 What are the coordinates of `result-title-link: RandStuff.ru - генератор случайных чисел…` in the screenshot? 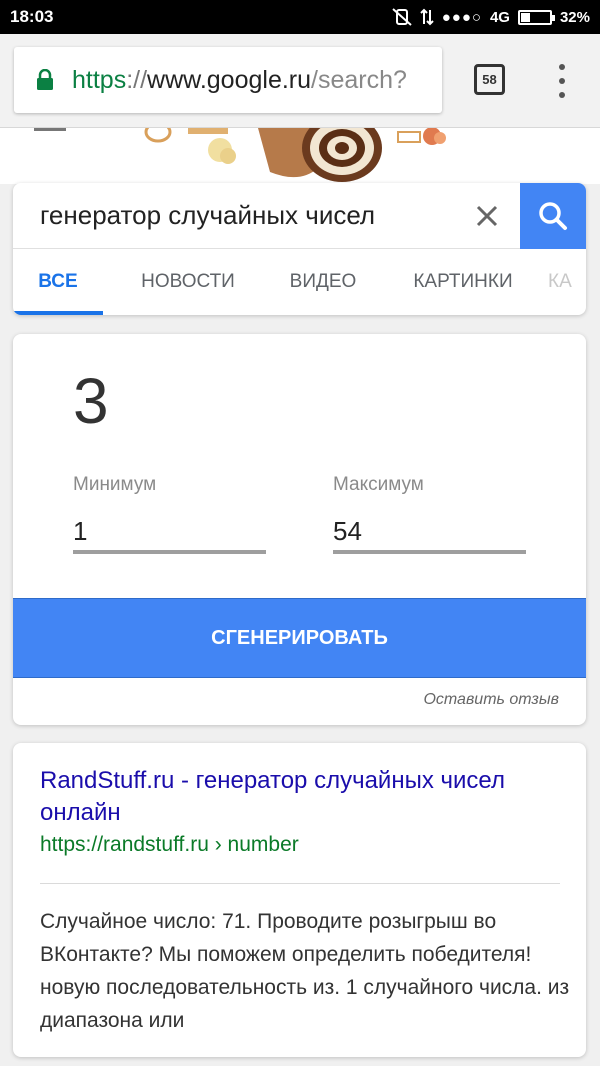 It's located at (305, 797).